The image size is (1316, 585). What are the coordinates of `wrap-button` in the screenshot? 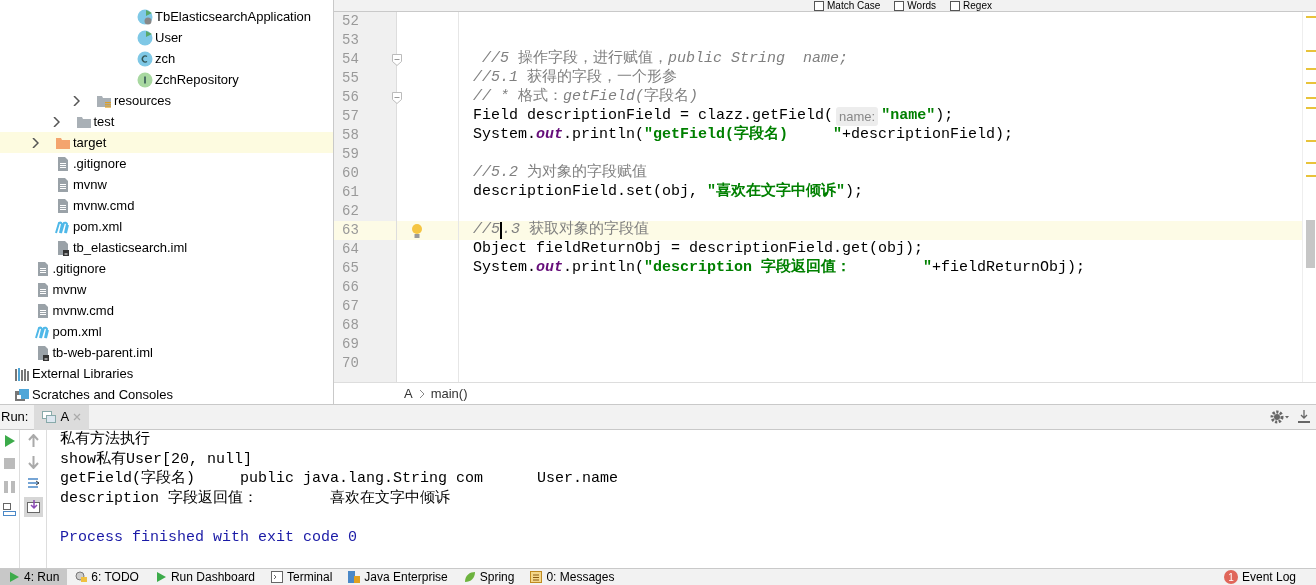 It's located at (33, 483).